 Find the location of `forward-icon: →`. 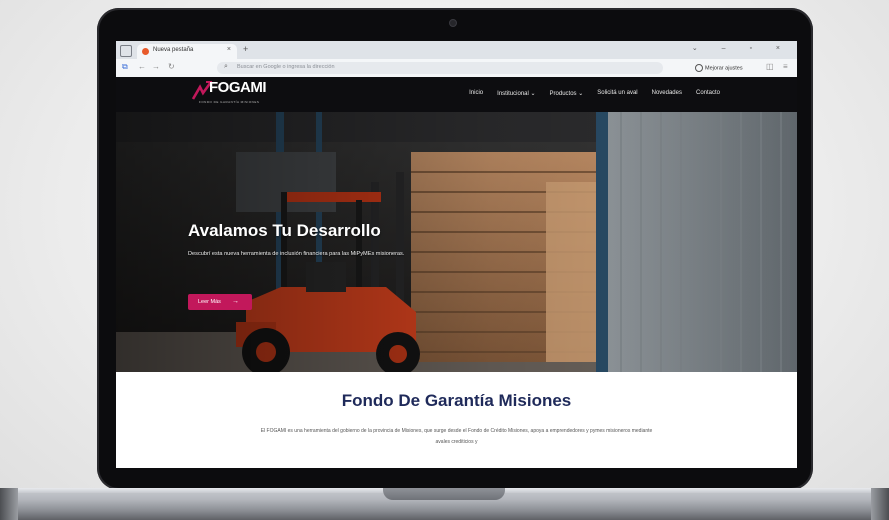

forward-icon: → is located at coordinates (156, 66).